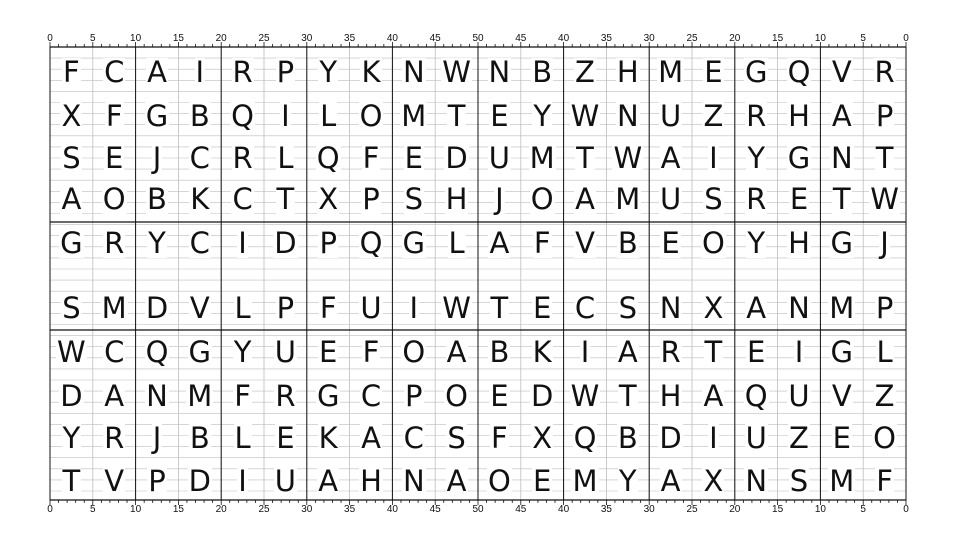 Image resolution: width=975 pixels, height=547 pixels. I want to click on grid-letter: S, so click(713, 199).